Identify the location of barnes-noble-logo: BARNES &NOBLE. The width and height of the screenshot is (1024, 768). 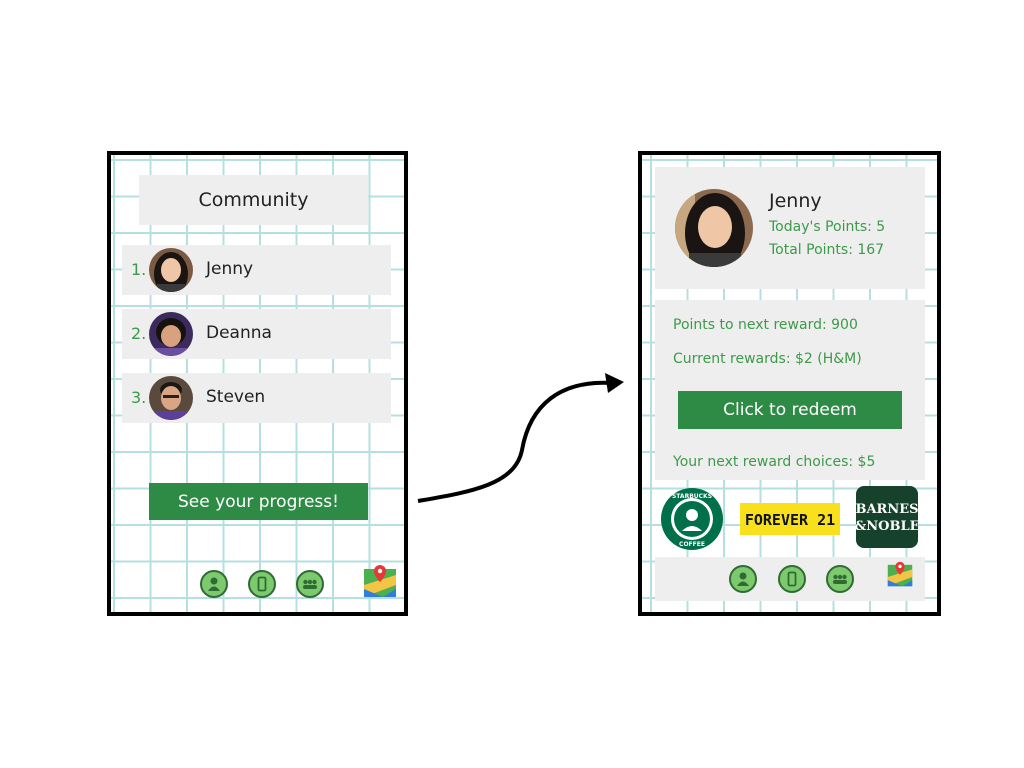
(887, 519).